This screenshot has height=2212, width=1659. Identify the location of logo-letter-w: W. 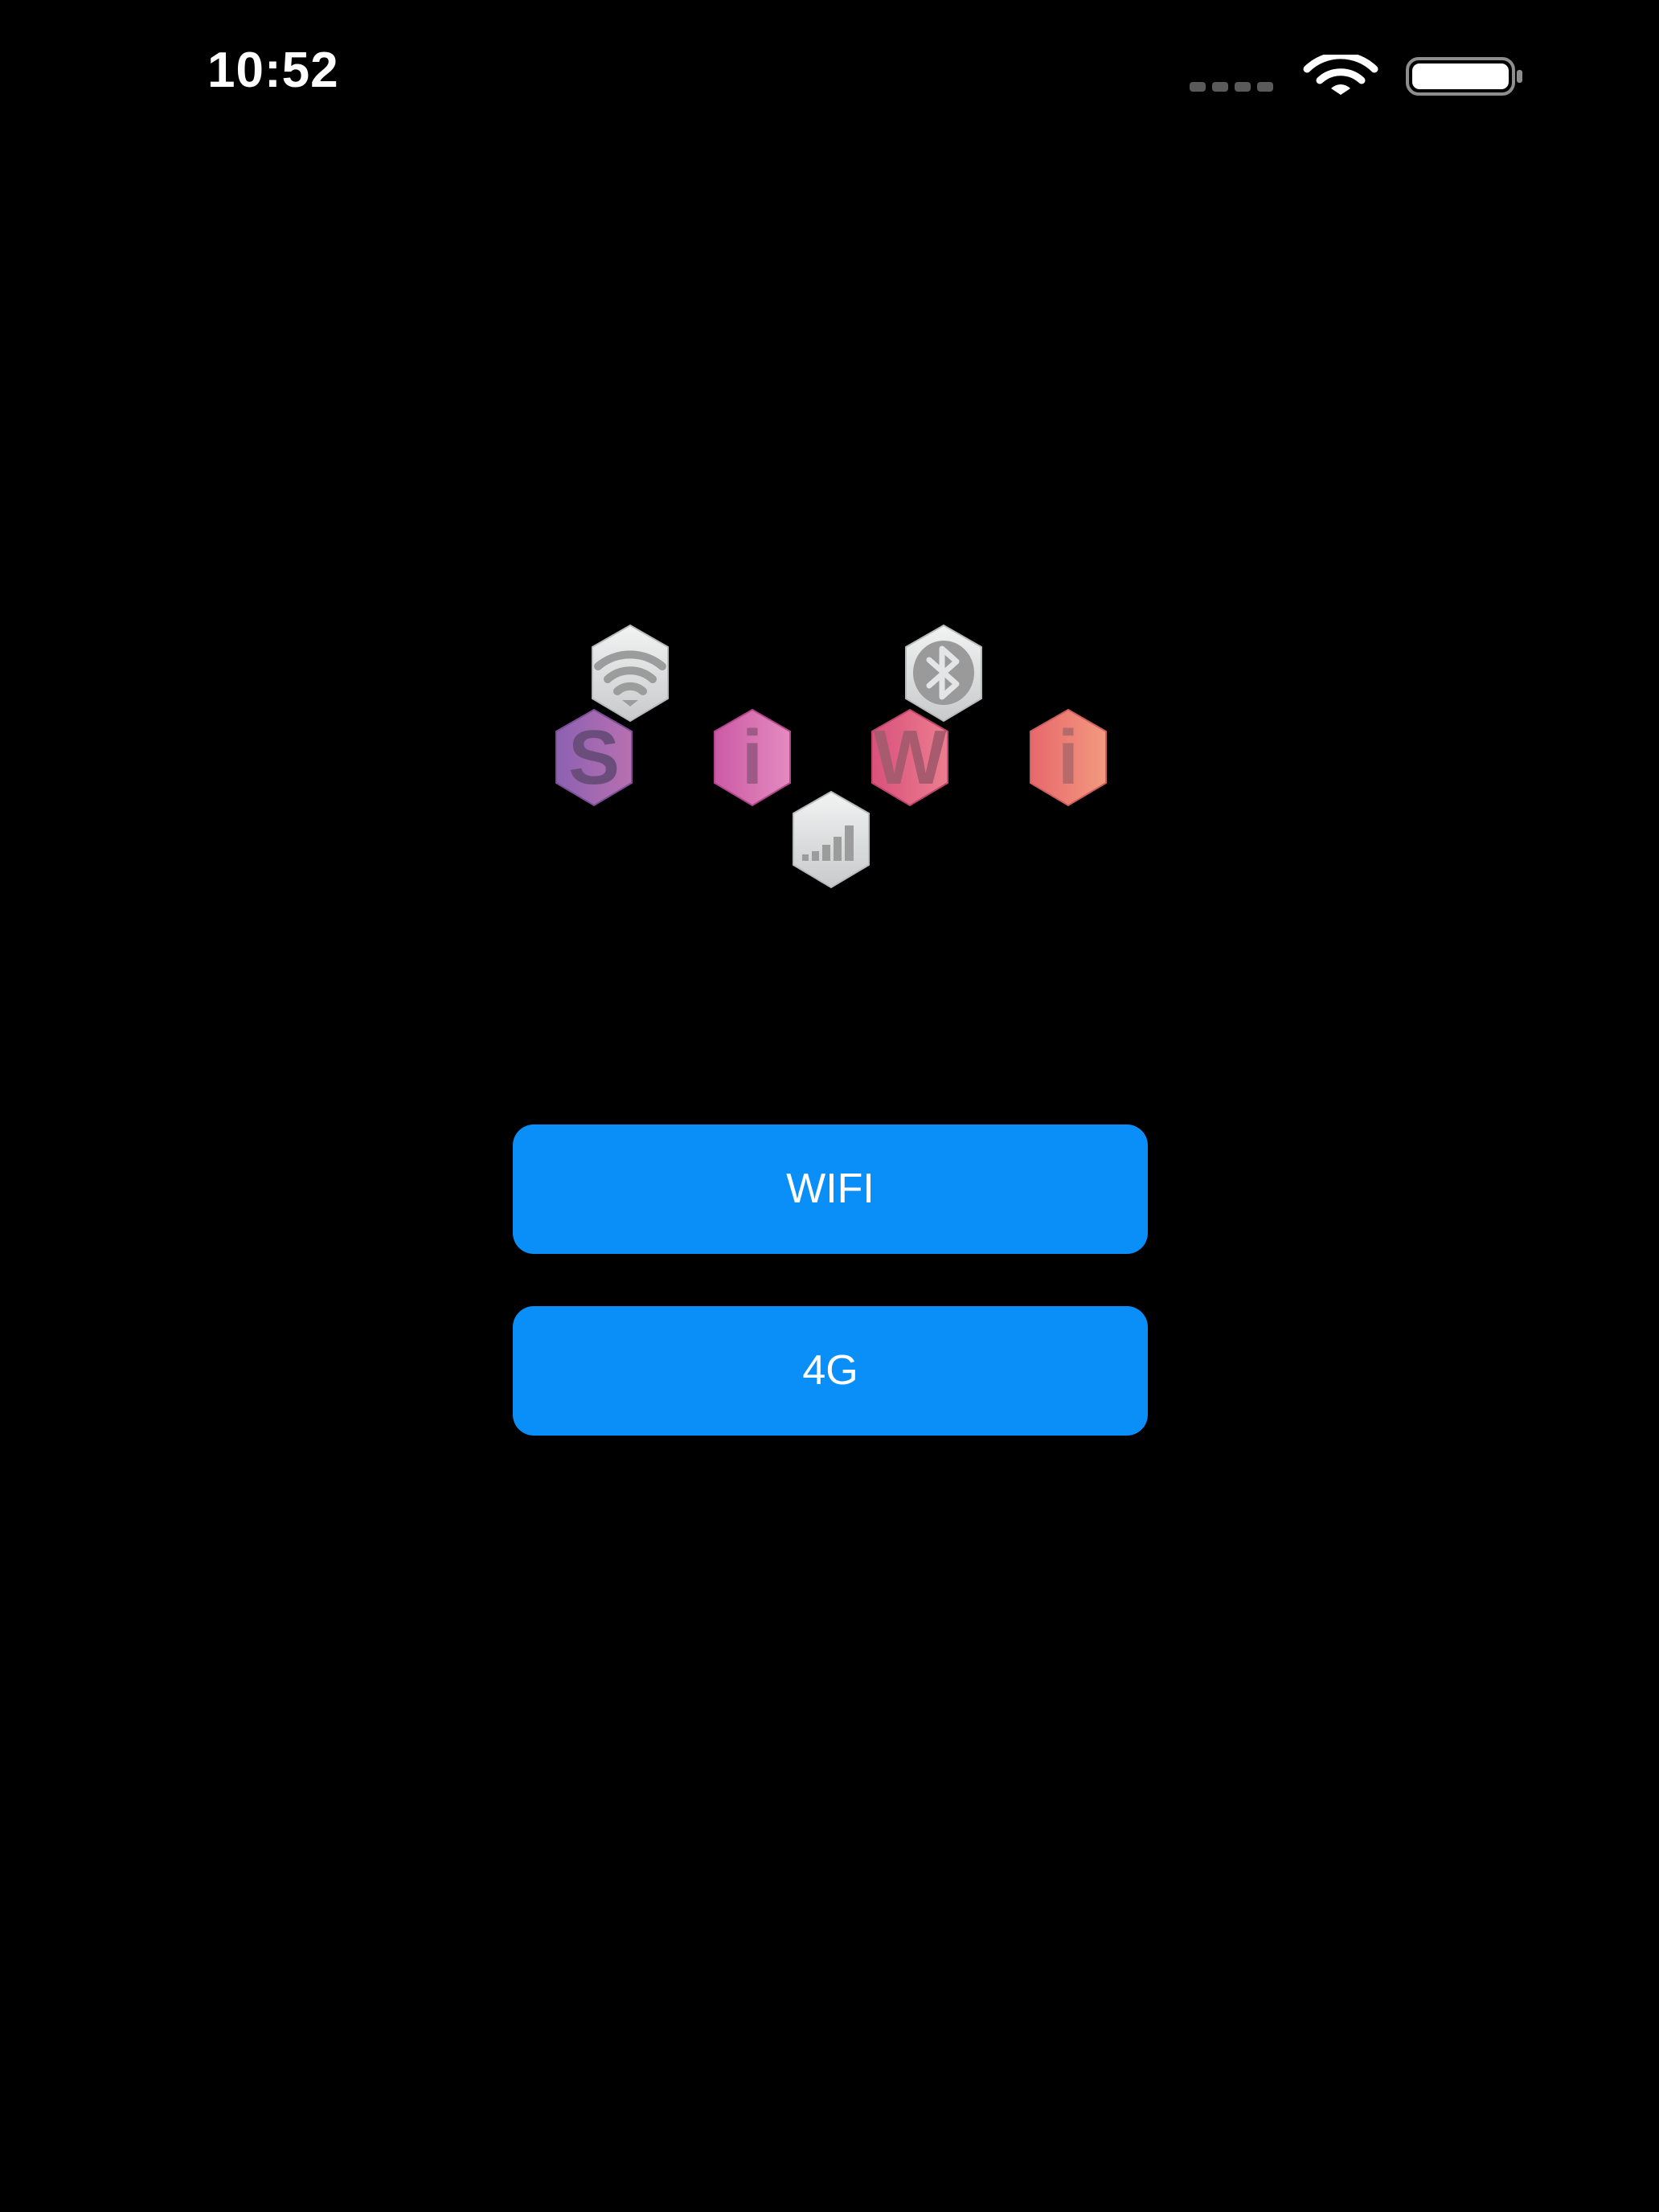
(910, 758).